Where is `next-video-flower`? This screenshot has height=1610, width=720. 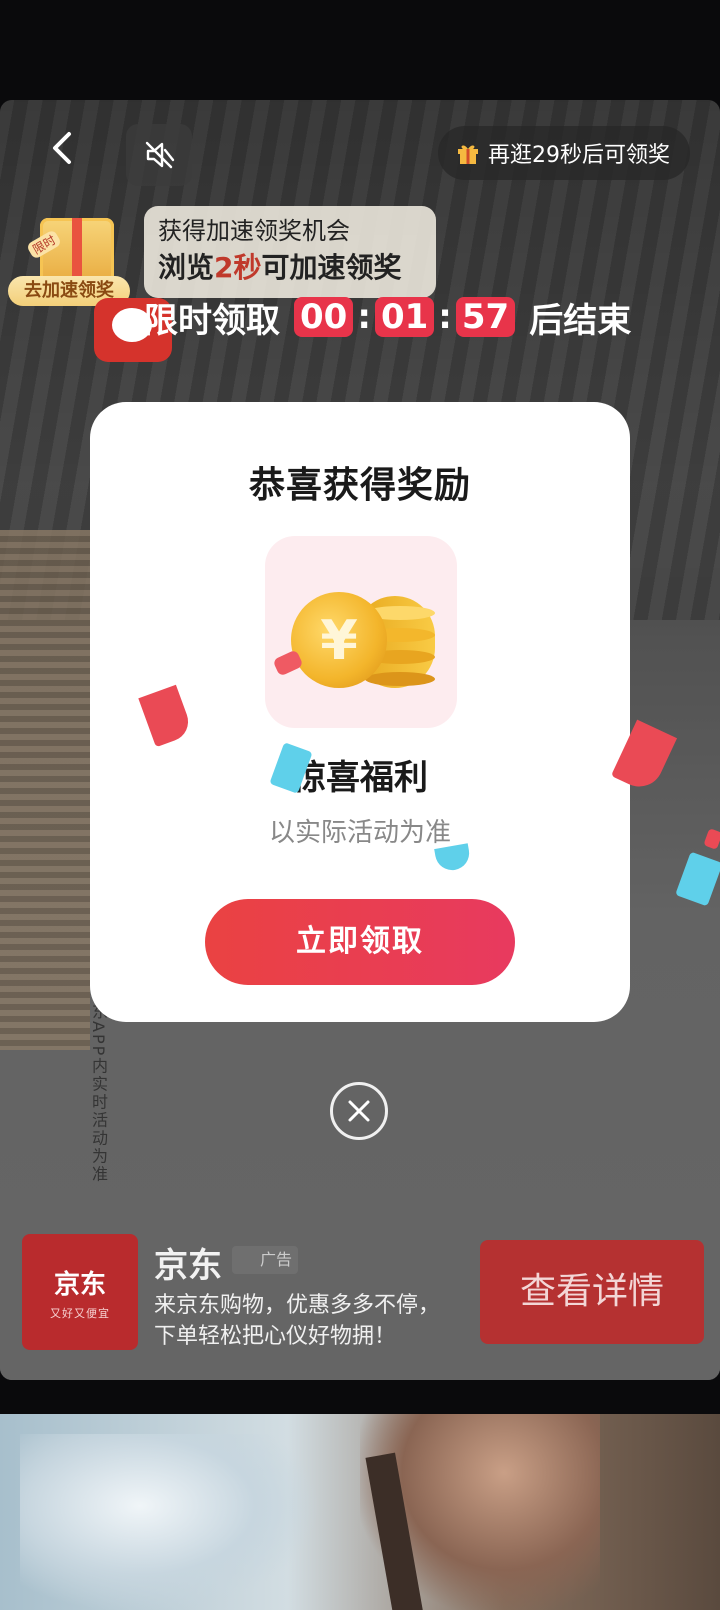
next-video-flower is located at coordinates (170, 1522).